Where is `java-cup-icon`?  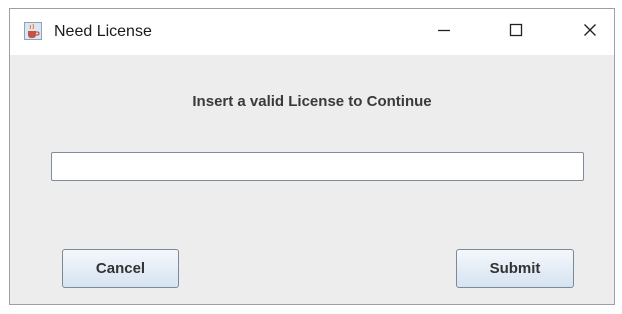
java-cup-icon is located at coordinates (33, 31).